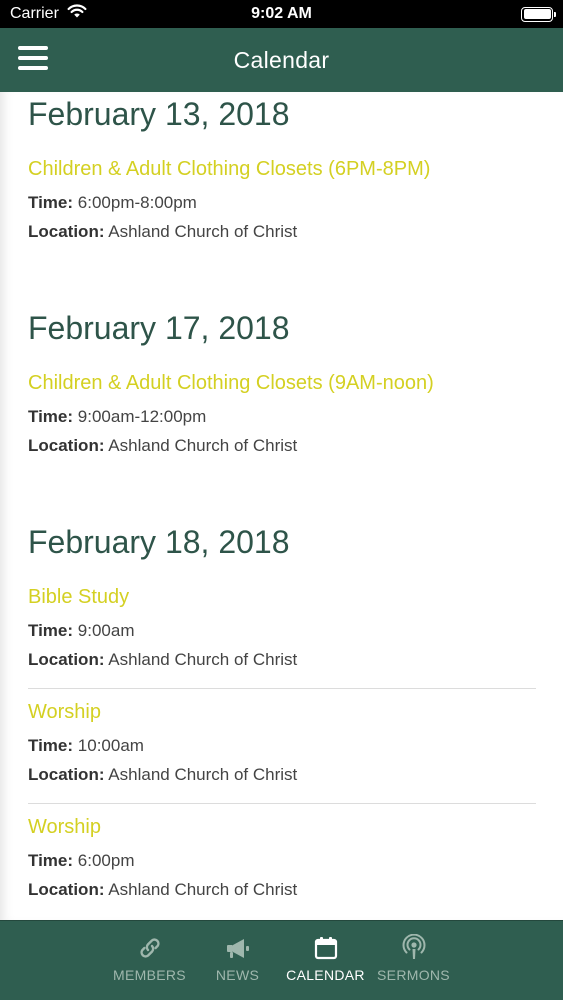  What do you see at coordinates (538, 14) in the screenshot?
I see `battery-icon` at bounding box center [538, 14].